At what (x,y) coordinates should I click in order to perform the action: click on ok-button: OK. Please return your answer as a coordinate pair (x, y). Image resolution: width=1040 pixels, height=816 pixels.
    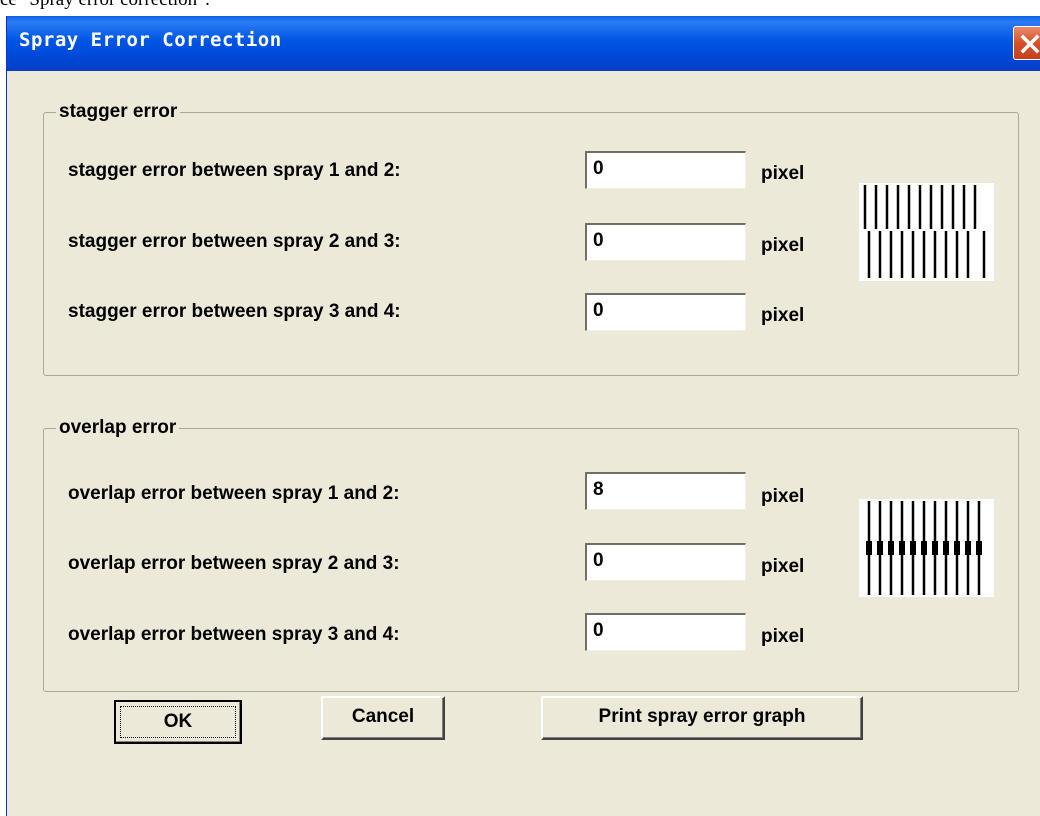
    Looking at the image, I should click on (178, 722).